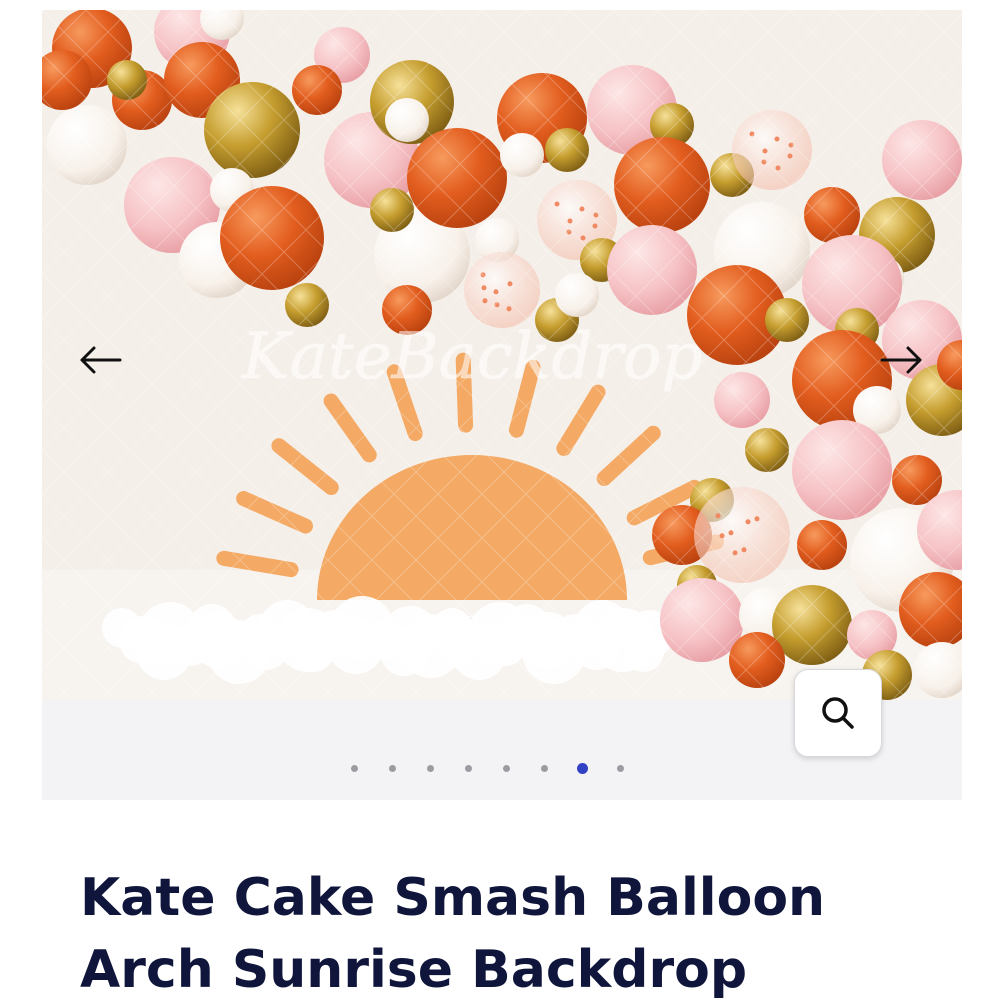 The width and height of the screenshot is (1000, 1006). I want to click on zoom-button, so click(838, 713).